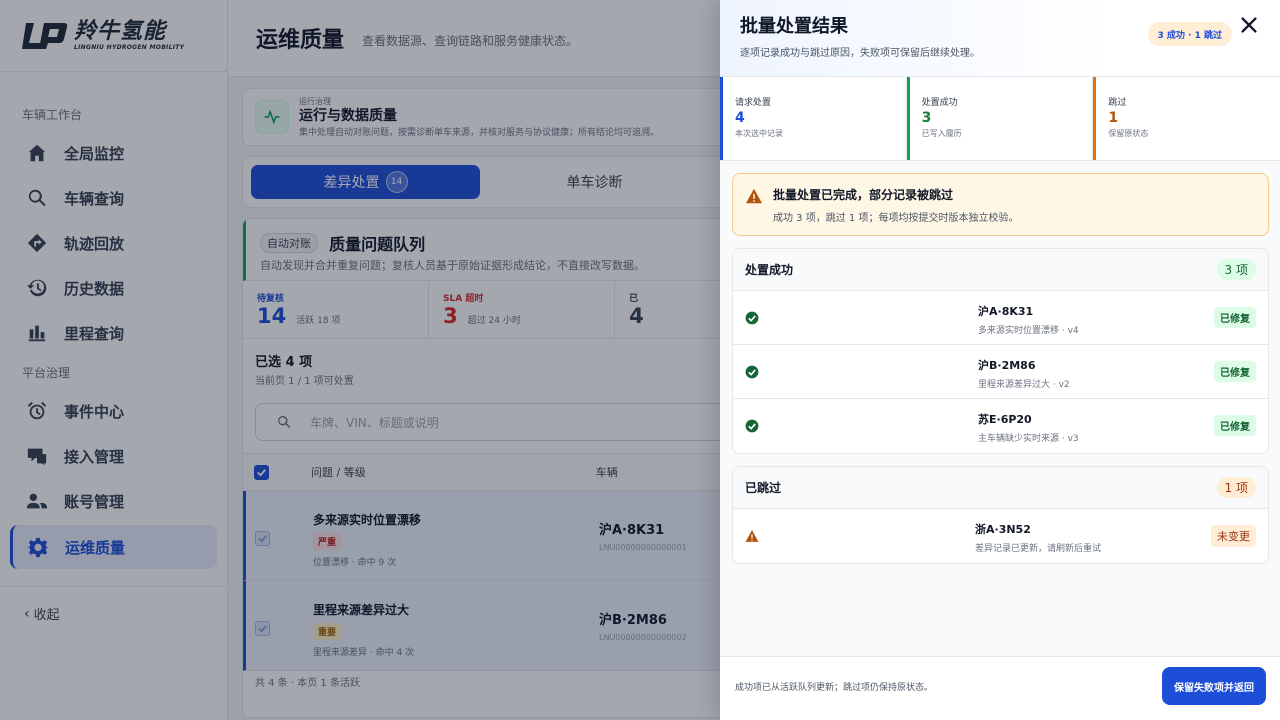  What do you see at coordinates (896, 218) in the screenshot?
I see `alert-description: 成功 3 项，跳过 1 项；每项均按提交时版本独立校验。` at bounding box center [896, 218].